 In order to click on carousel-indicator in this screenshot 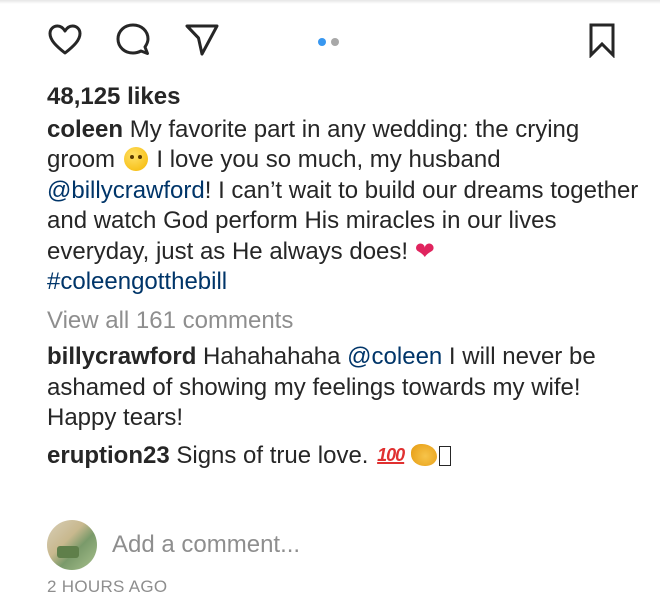, I will do `click(328, 42)`.